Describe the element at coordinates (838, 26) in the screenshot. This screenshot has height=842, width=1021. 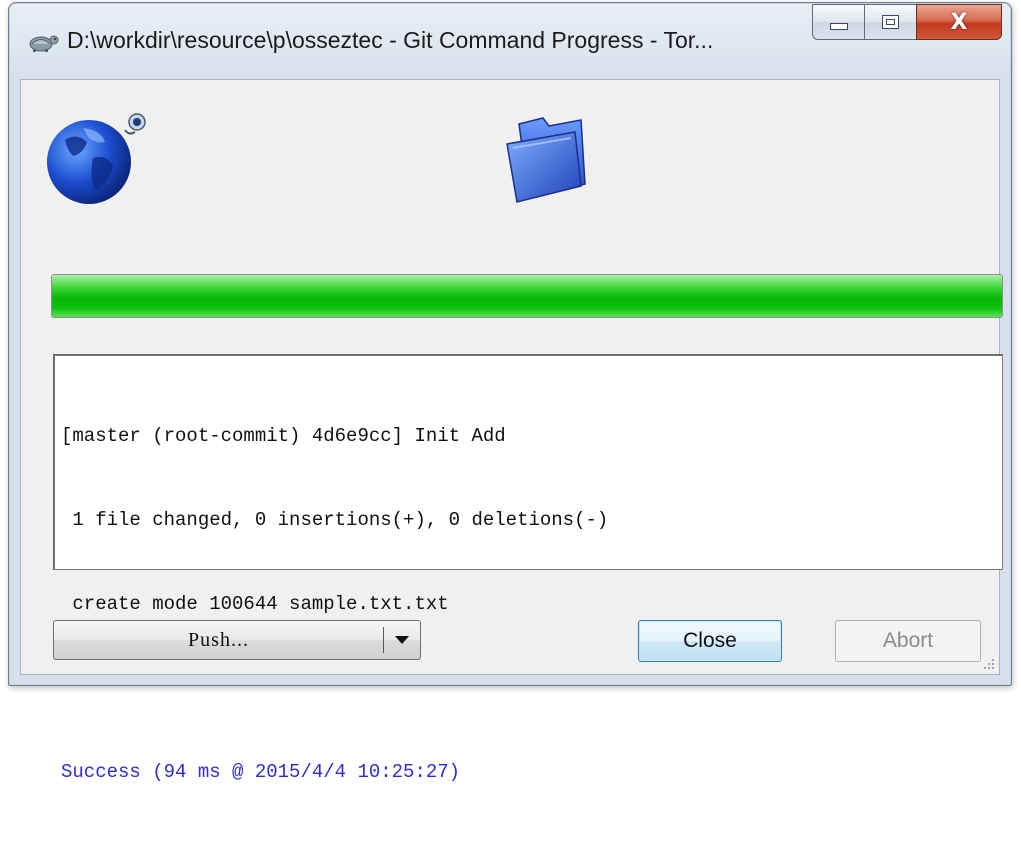
I see `minimize-icon` at that location.